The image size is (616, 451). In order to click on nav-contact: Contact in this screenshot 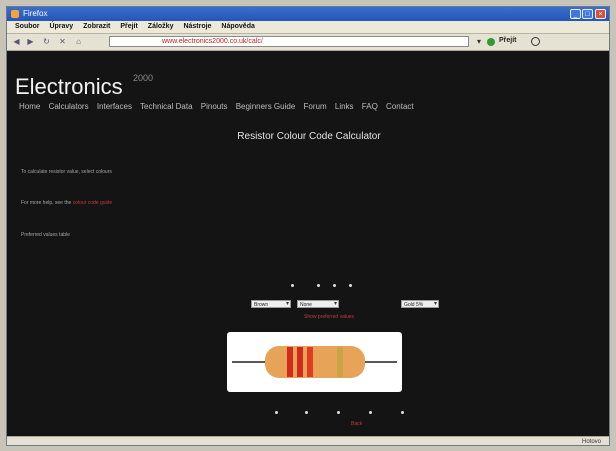, I will do `click(400, 106)`.